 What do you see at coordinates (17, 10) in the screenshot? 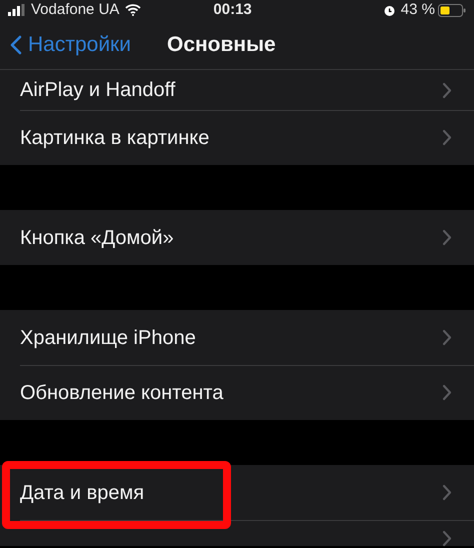
I see `signal-icon` at bounding box center [17, 10].